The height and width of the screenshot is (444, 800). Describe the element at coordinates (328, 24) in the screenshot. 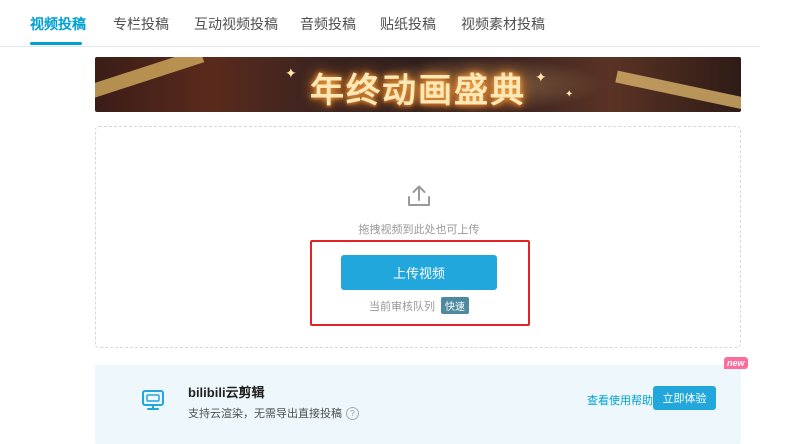

I see `tab-audio: 音频投稿` at that location.